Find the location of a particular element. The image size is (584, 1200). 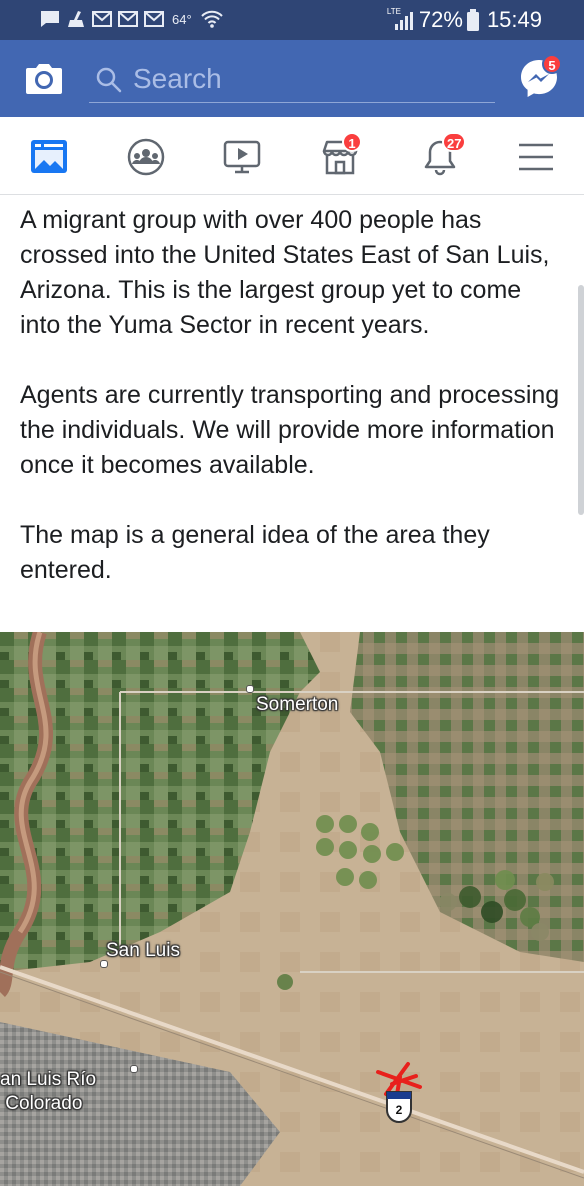

temperature: 64° is located at coordinates (182, 19).